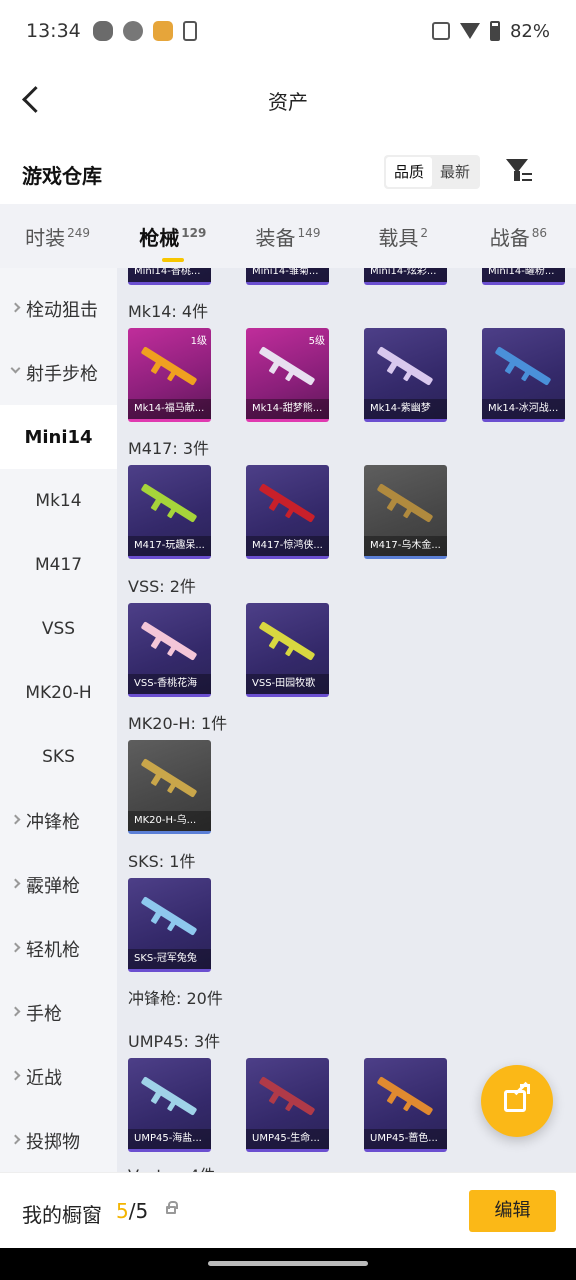 This screenshot has width=576, height=1280. What do you see at coordinates (171, 1167) in the screenshot?
I see `section-label: Vector: 4件` at bounding box center [171, 1167].